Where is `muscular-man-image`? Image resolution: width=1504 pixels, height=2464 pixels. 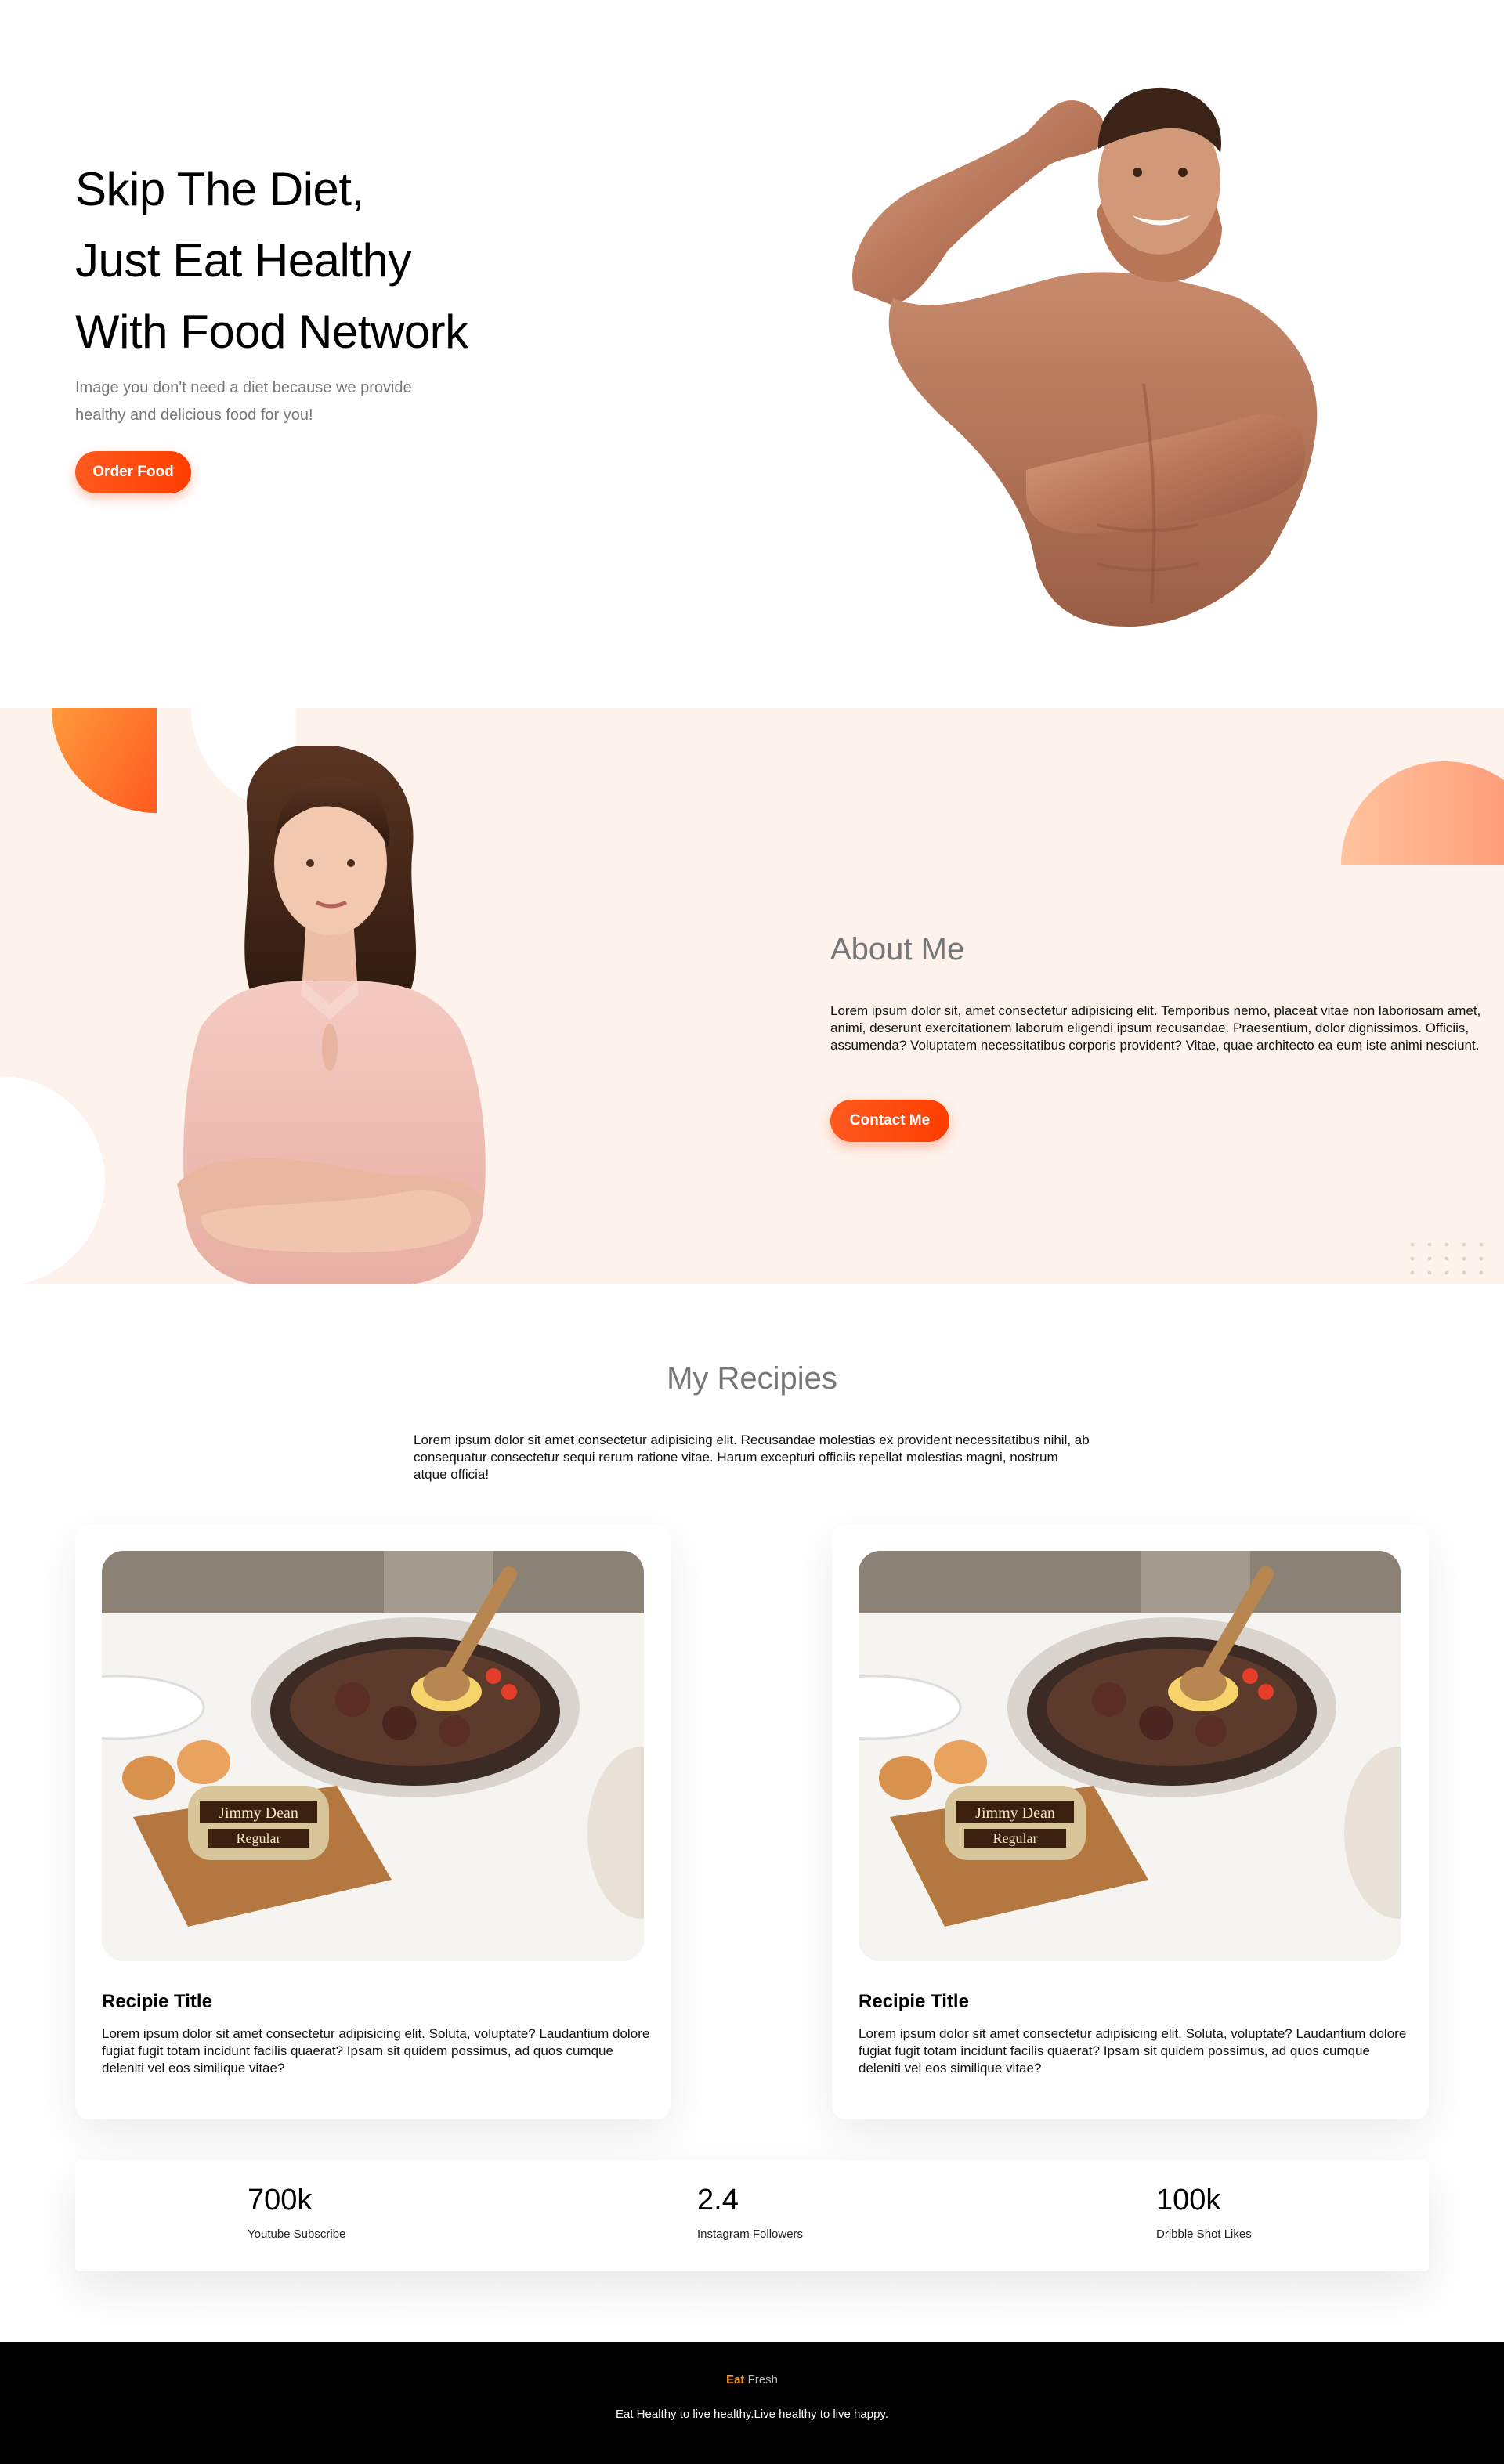 muscular-man-image is located at coordinates (1085, 357).